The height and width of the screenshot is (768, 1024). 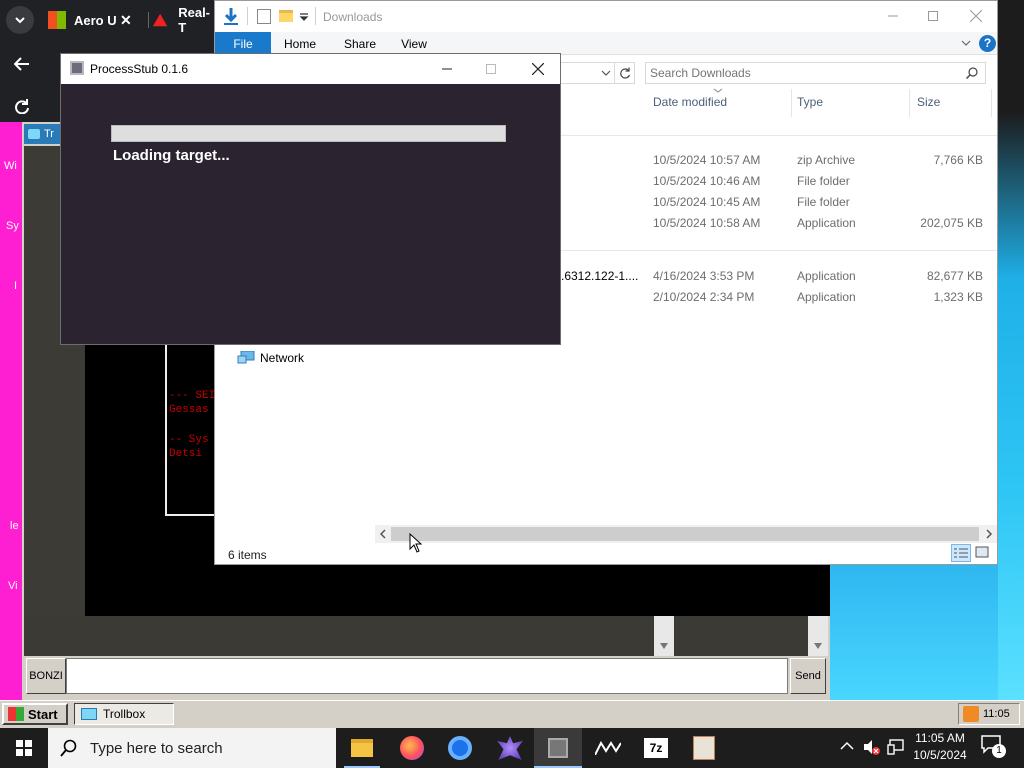 What do you see at coordinates (966, 44) in the screenshot?
I see `expand-ribbon-icon` at bounding box center [966, 44].